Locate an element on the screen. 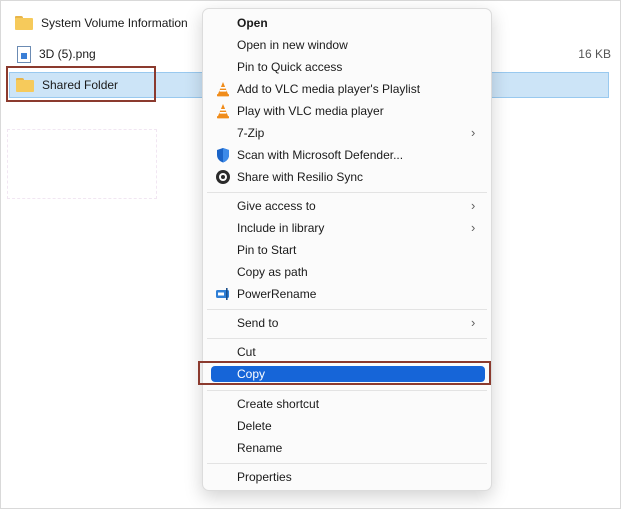  menu-item-label: Give access to is located at coordinates (276, 206).